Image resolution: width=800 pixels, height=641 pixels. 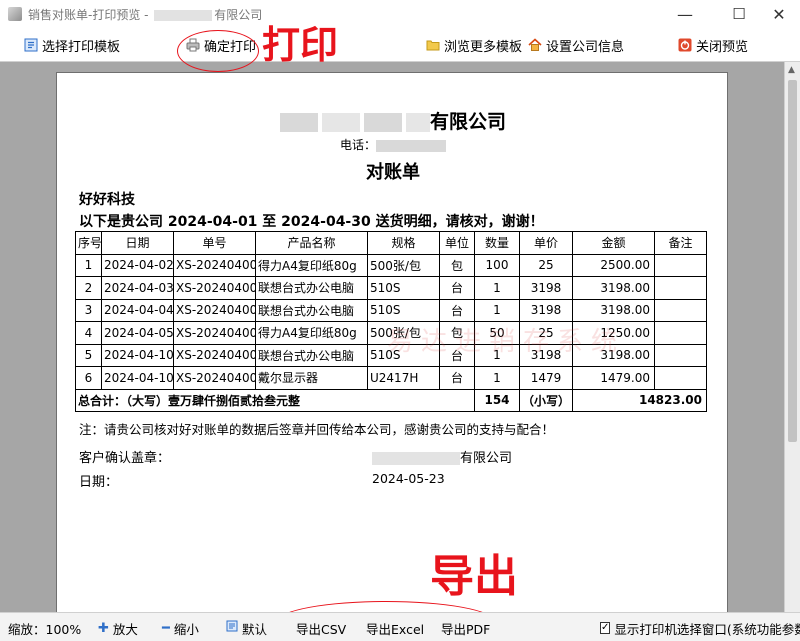 What do you see at coordinates (403, 378) in the screenshot?
I see `cell-spec: U2417H` at bounding box center [403, 378].